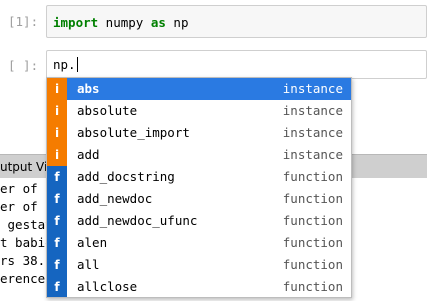  Describe the element at coordinates (23, 278) in the screenshot. I see `output-line: erence` at that location.